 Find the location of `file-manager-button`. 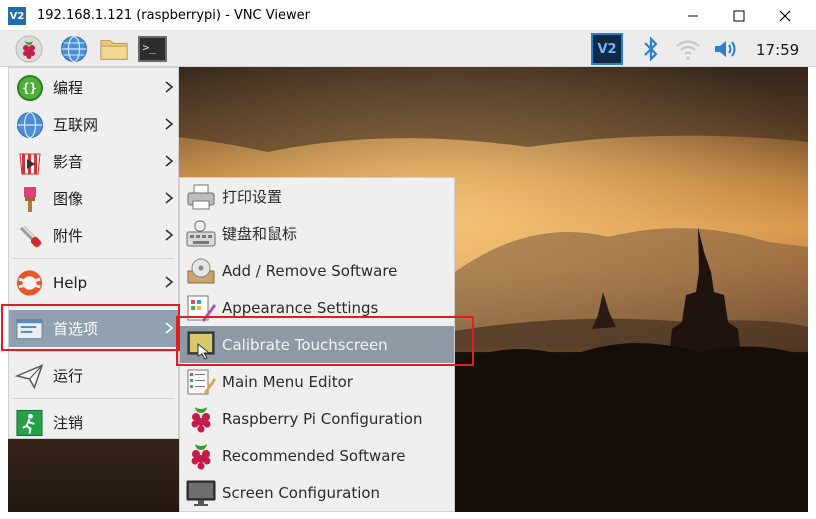

file-manager-button is located at coordinates (114, 49).